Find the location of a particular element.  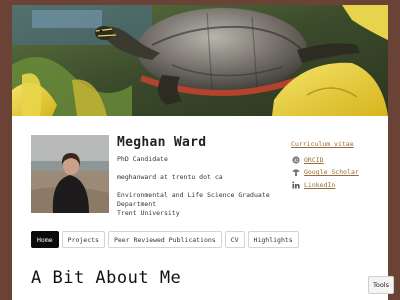

profile-role: PhD Candidate is located at coordinates (142, 159).